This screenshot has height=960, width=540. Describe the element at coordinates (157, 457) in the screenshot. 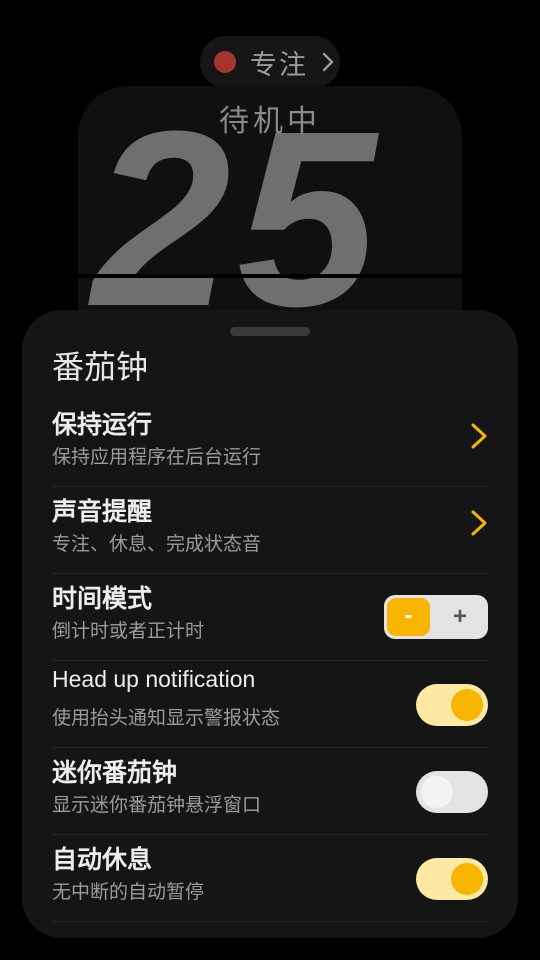

I see `setting-subtitle: 保持应用程序在后台运行` at that location.